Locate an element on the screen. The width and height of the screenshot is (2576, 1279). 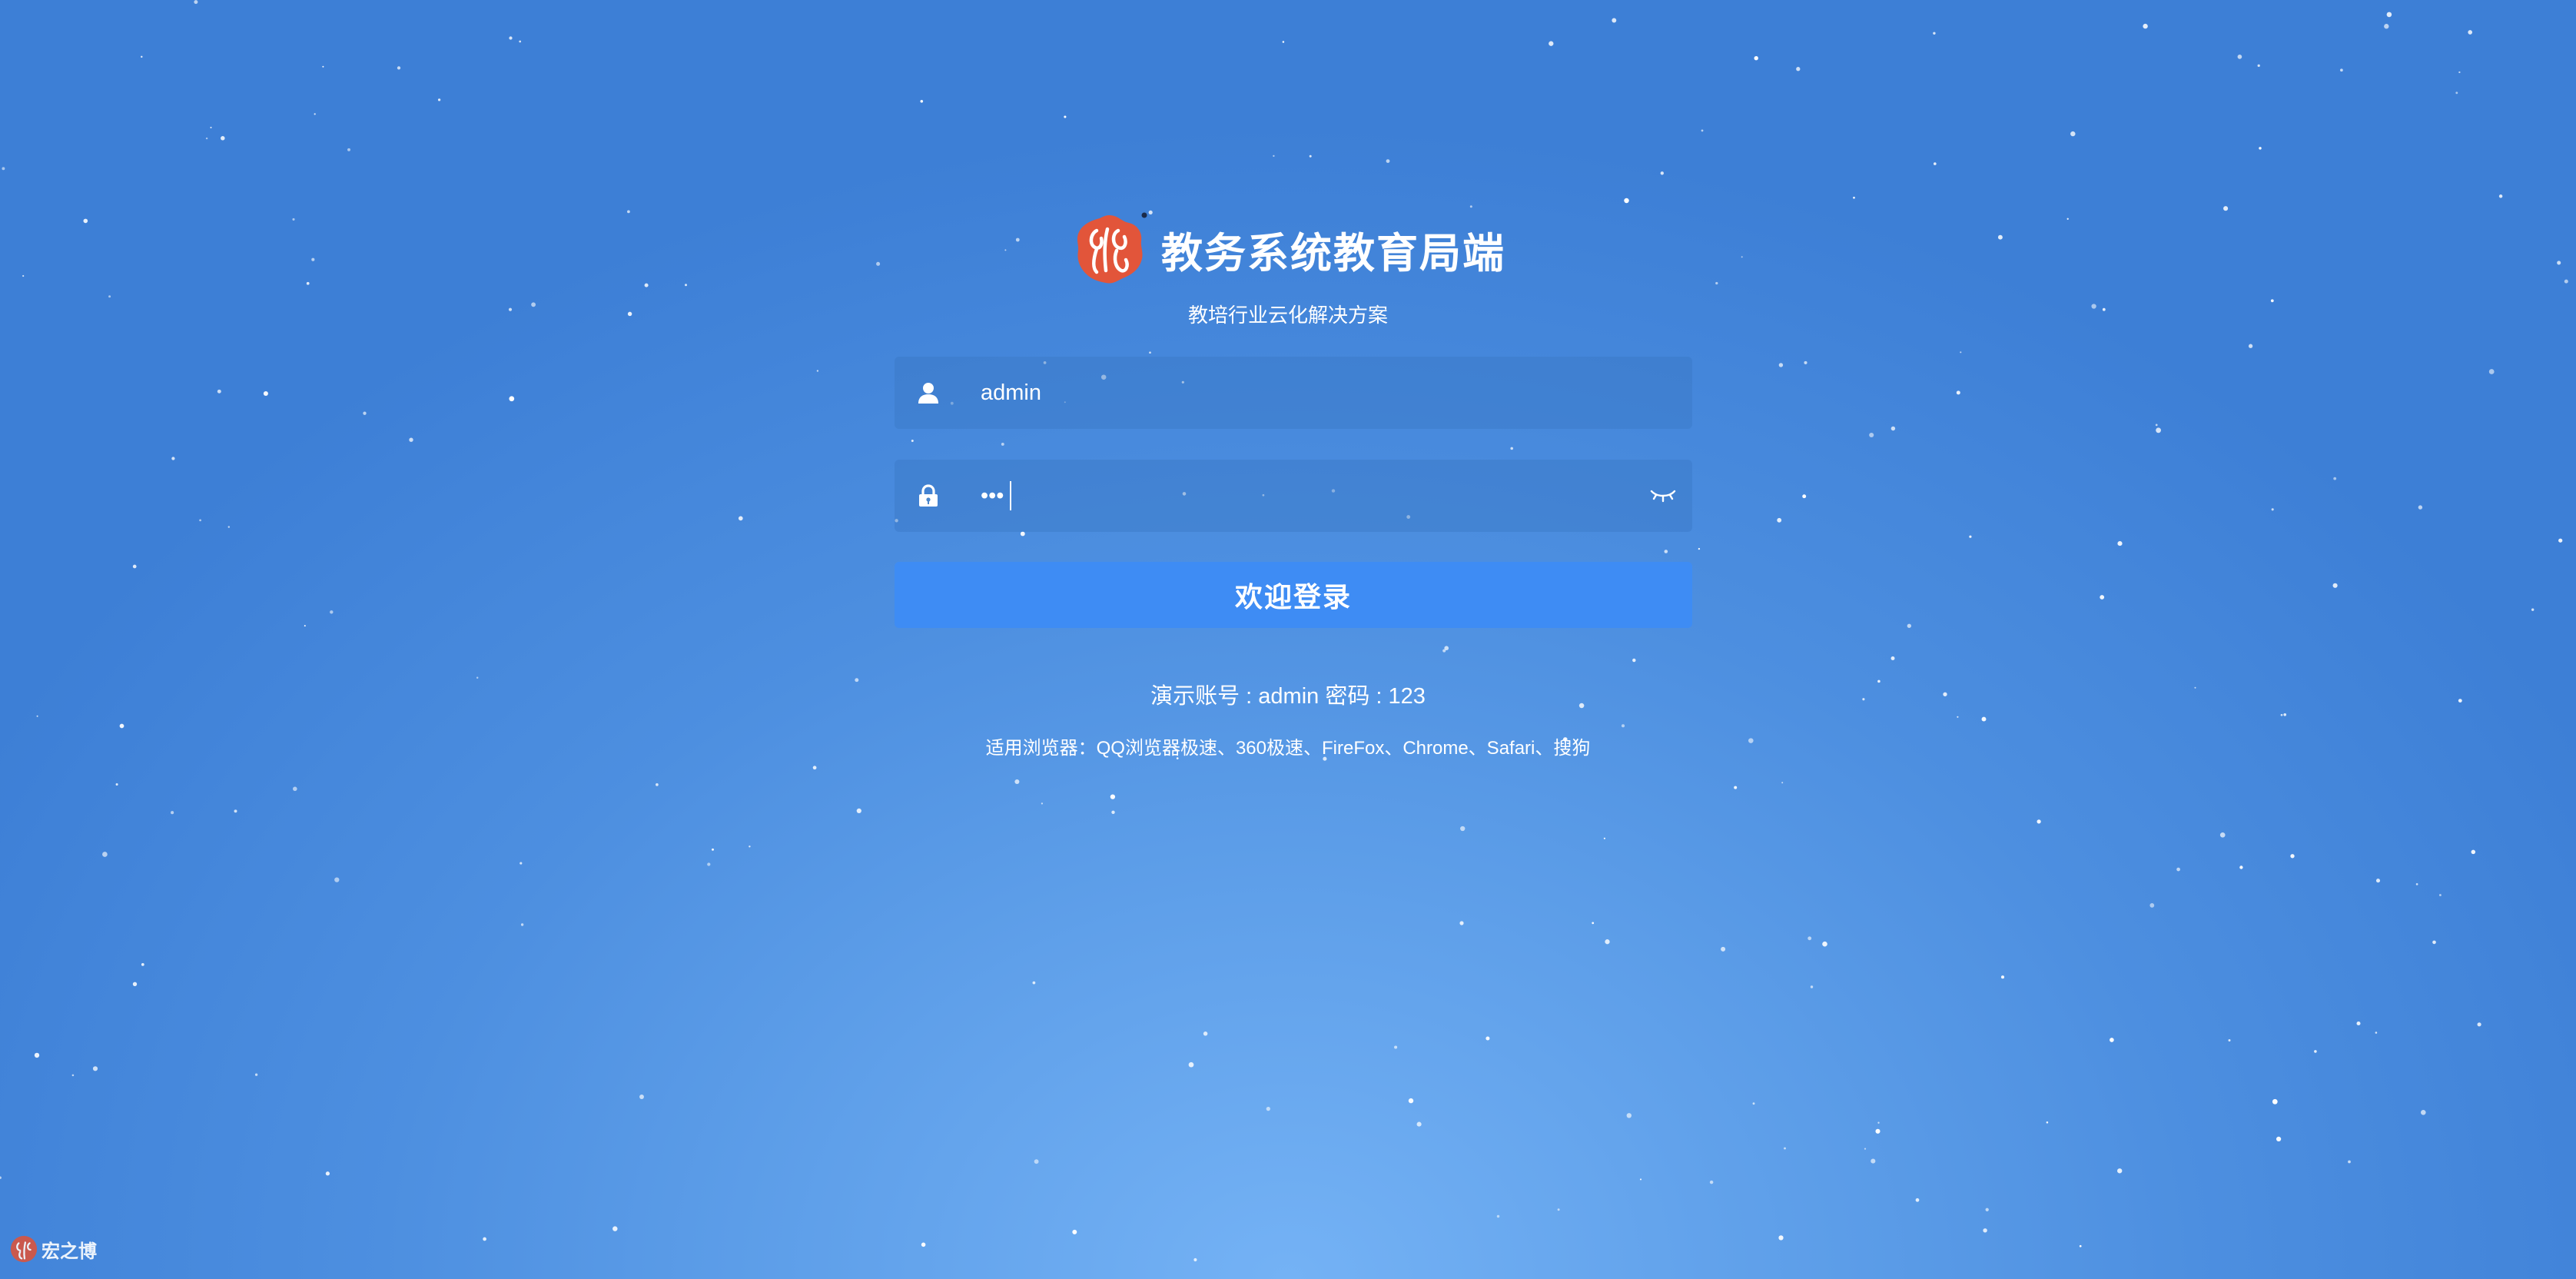
password-field is located at coordinates (1293, 496).